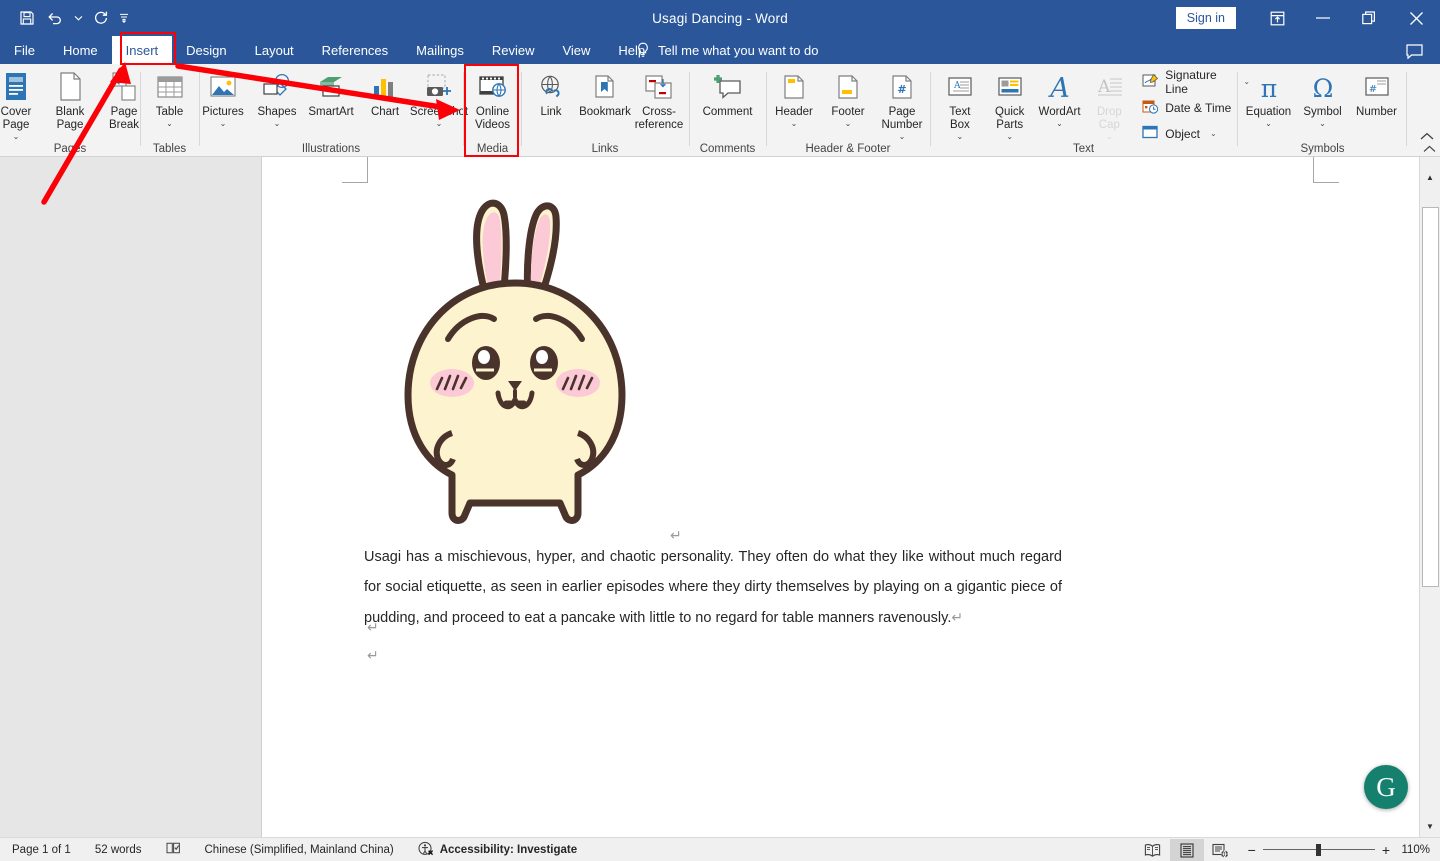 This screenshot has width=1440, height=861. I want to click on new-comment-button: Comment, so click(728, 91).